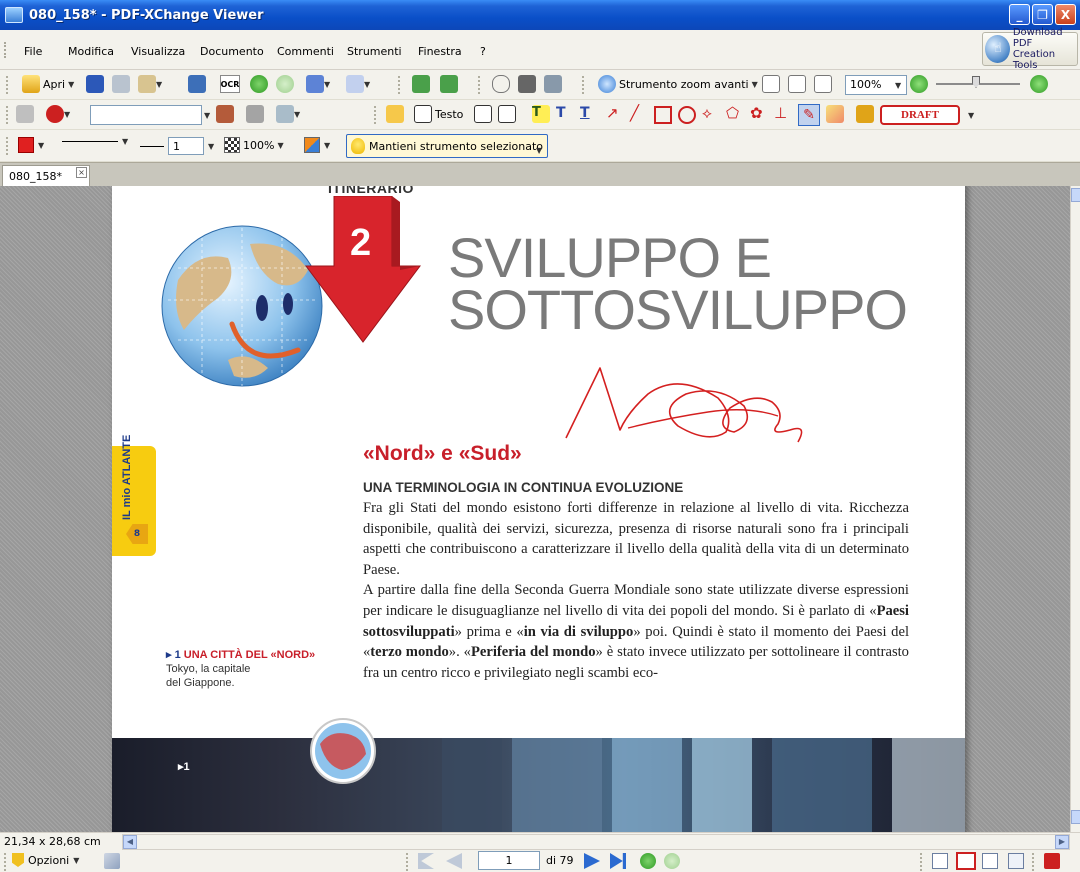 The image size is (1080, 872). Describe the element at coordinates (288, 114) in the screenshot. I see `sound-button: ▼` at that location.